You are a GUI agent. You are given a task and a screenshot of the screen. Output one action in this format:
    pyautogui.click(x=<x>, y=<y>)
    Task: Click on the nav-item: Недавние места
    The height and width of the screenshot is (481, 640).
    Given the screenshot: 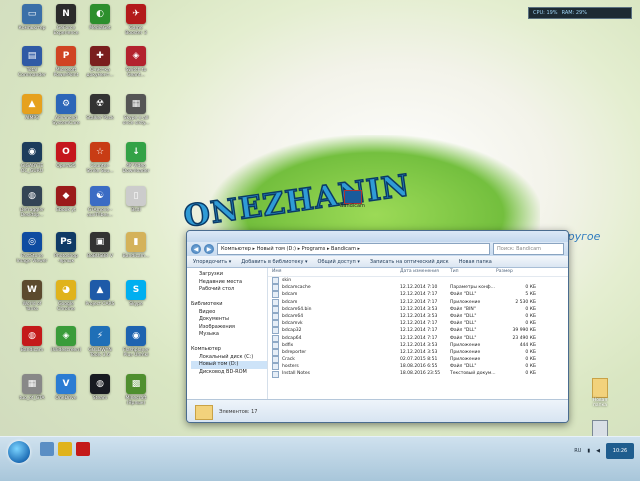 What is the action you would take?
    pyautogui.click(x=229, y=283)
    